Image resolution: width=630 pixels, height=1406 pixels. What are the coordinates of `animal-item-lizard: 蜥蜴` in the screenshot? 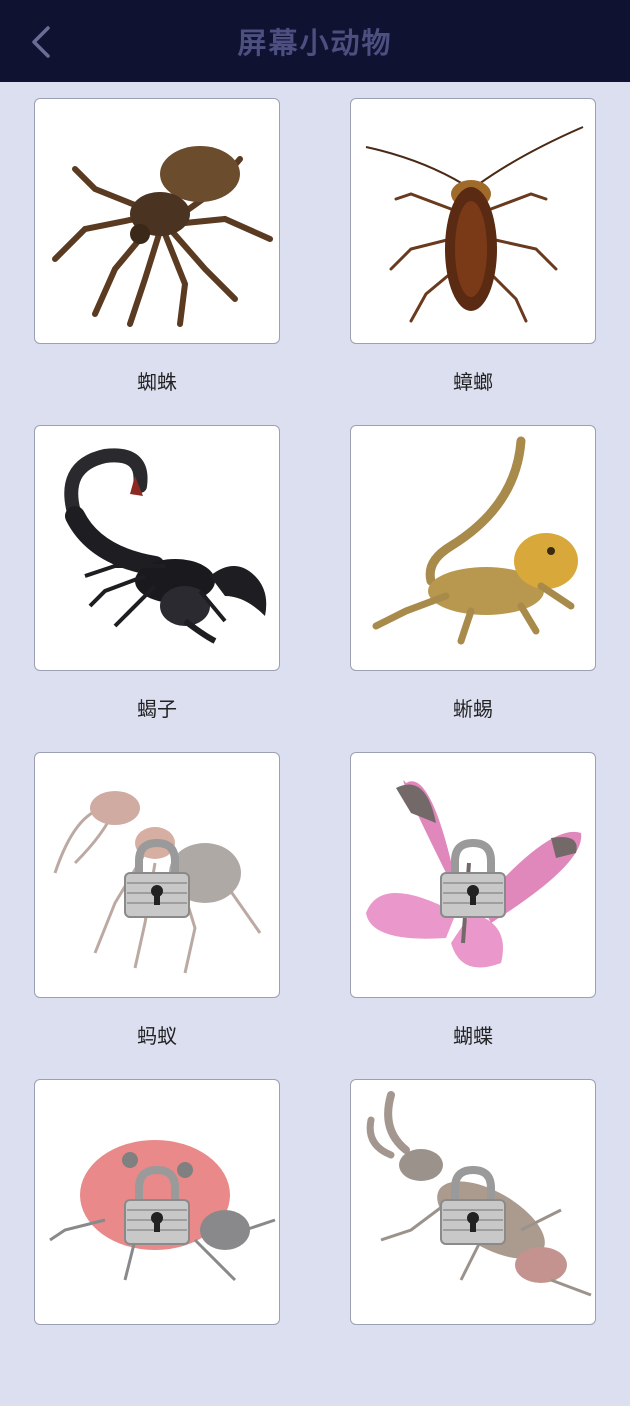 It's located at (473, 588).